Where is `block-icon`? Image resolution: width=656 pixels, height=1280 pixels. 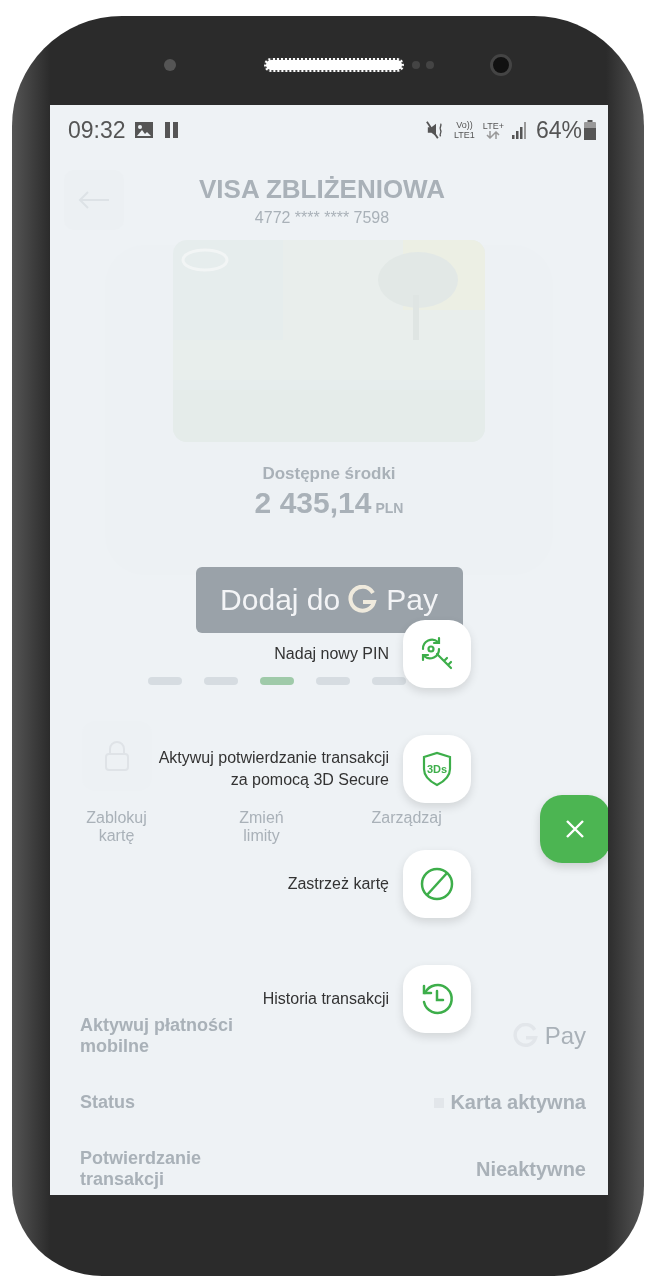 block-icon is located at coordinates (437, 884).